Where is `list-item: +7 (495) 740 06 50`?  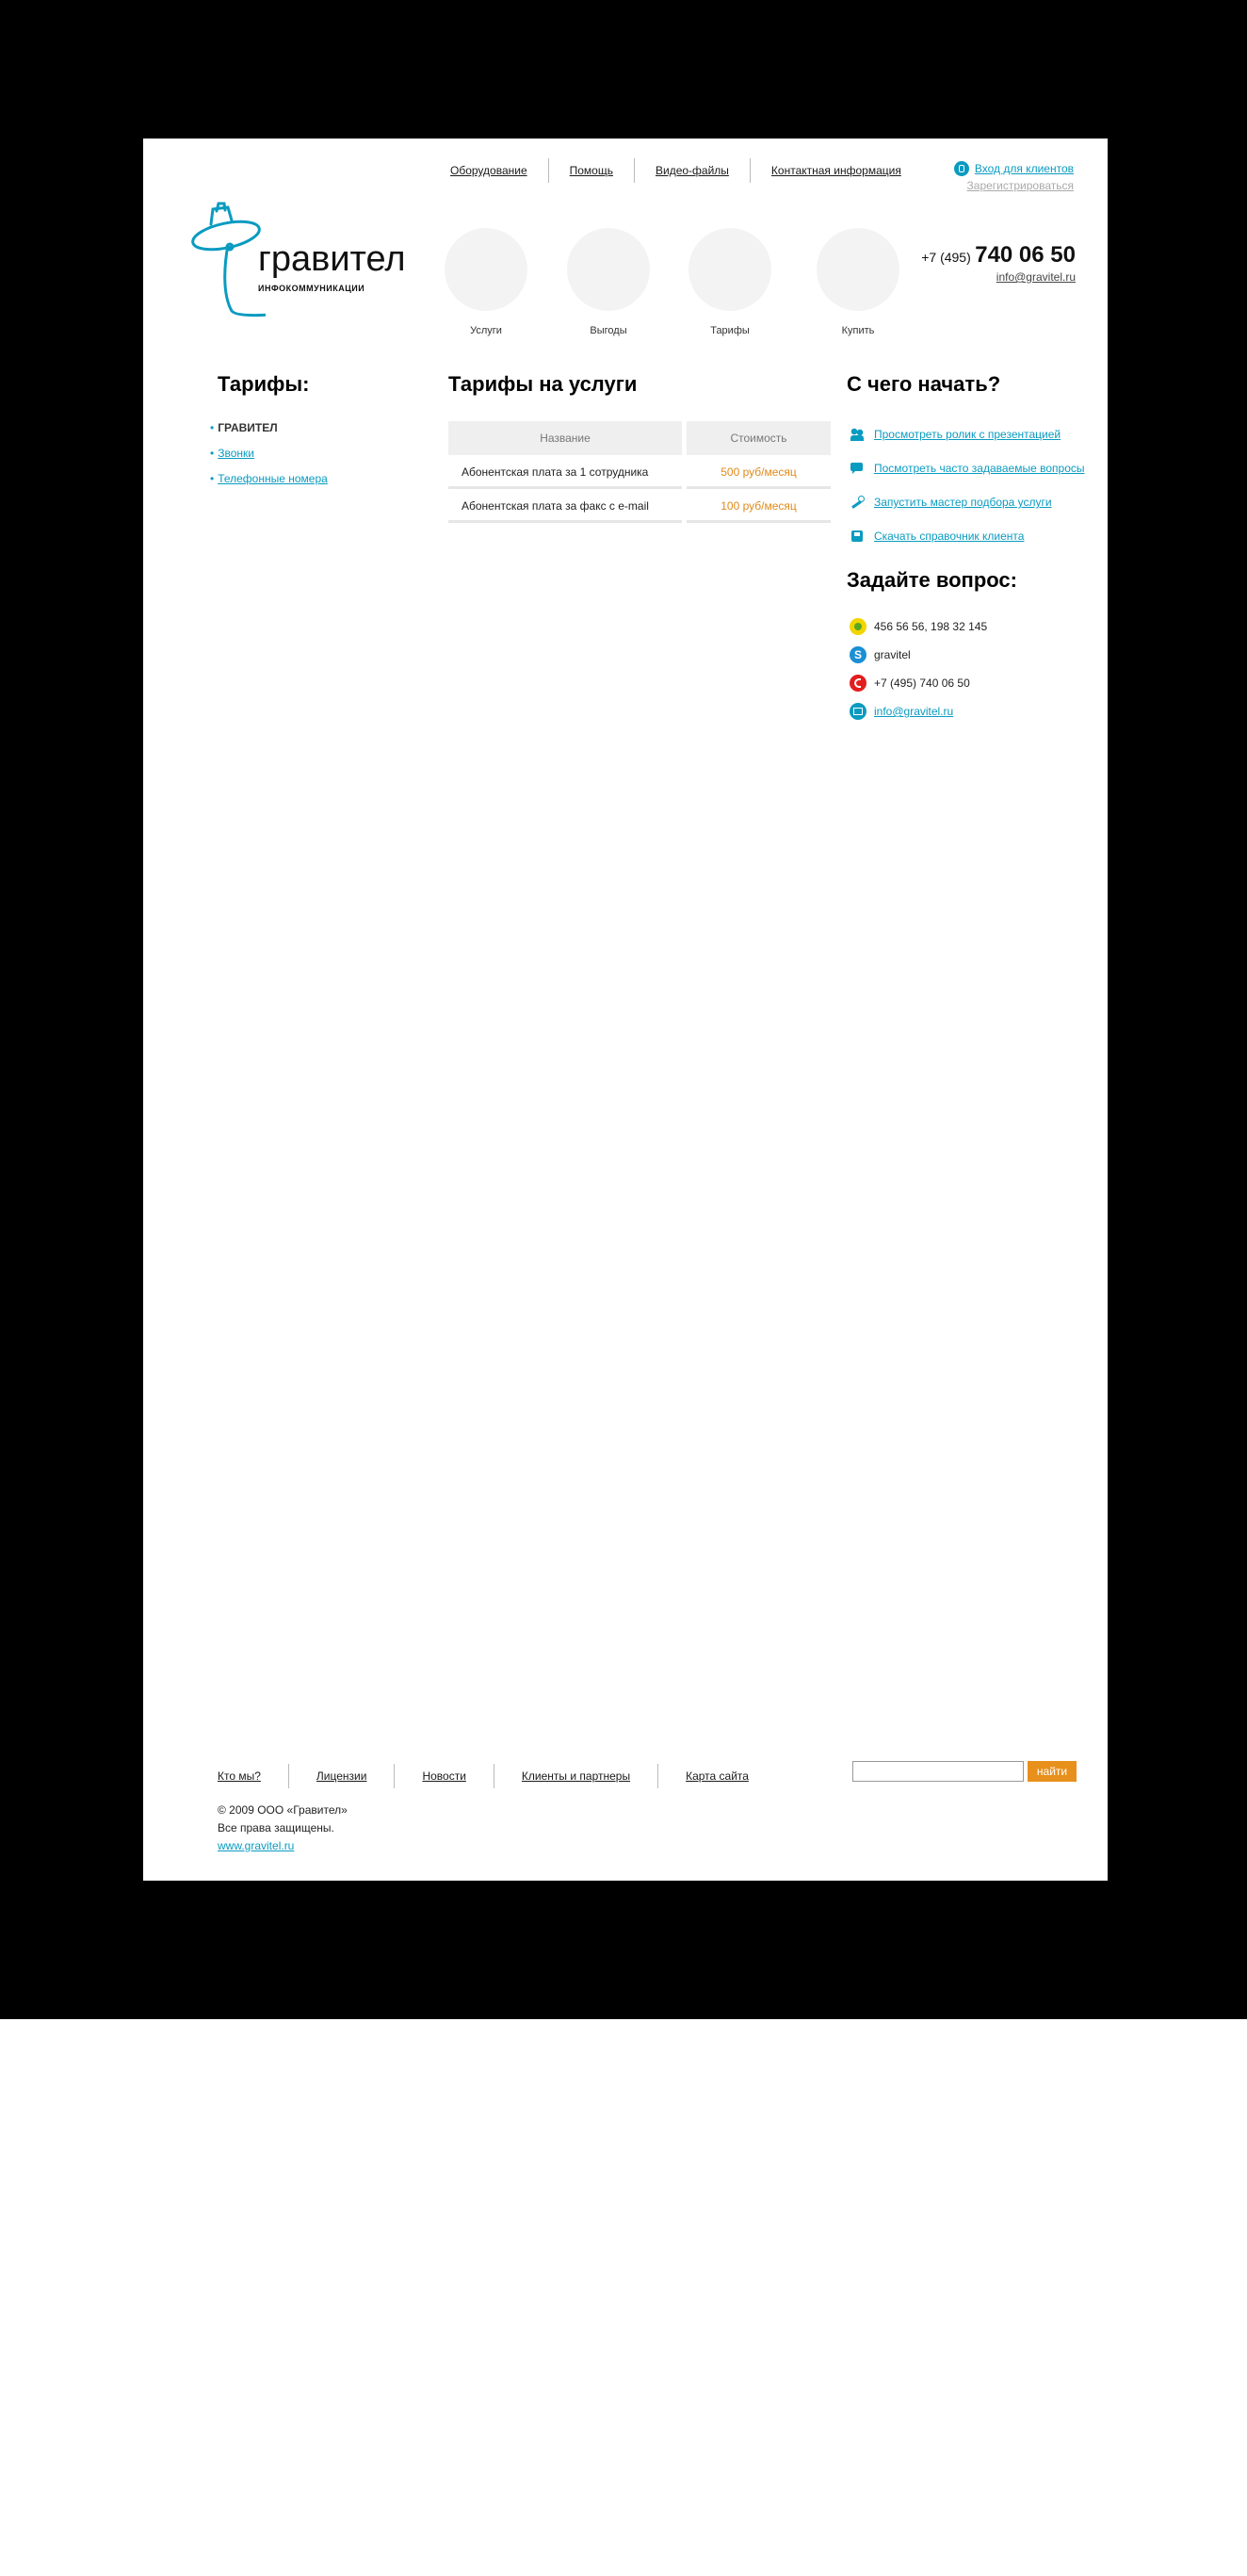 list-item: +7 (495) 740 06 50 is located at coordinates (918, 683).